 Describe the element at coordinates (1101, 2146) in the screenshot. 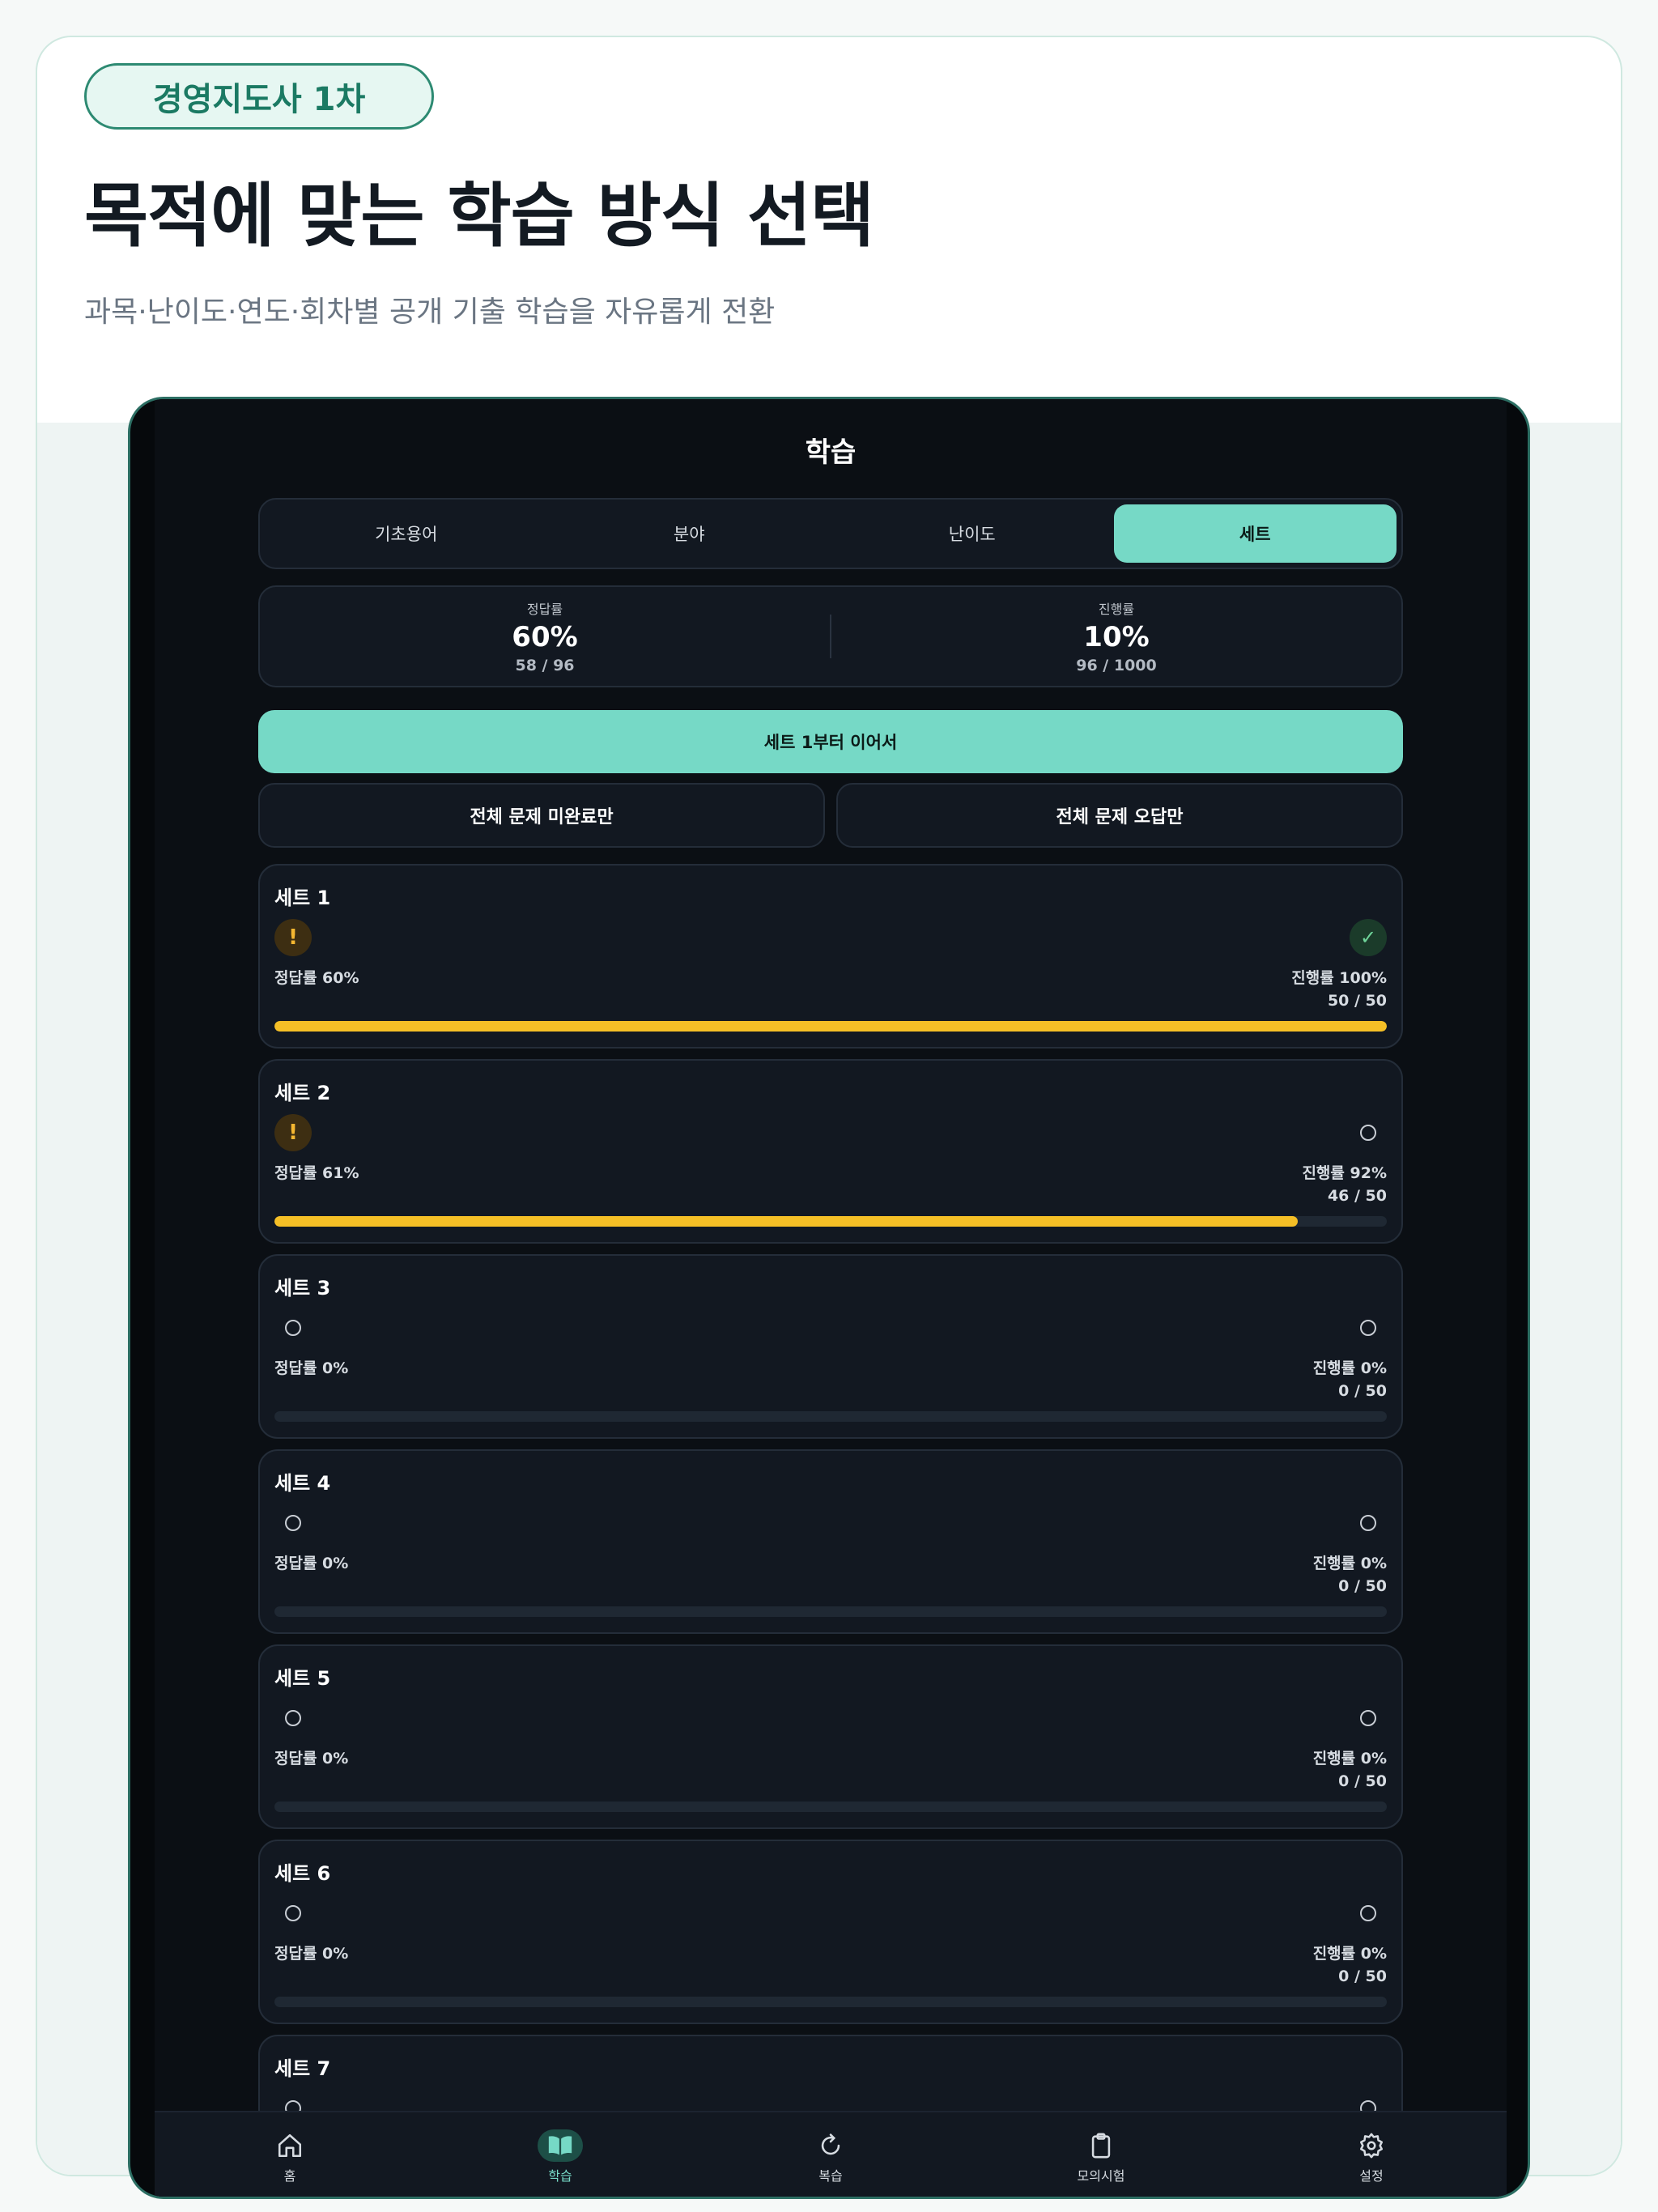

I see `clipboard-icon` at that location.